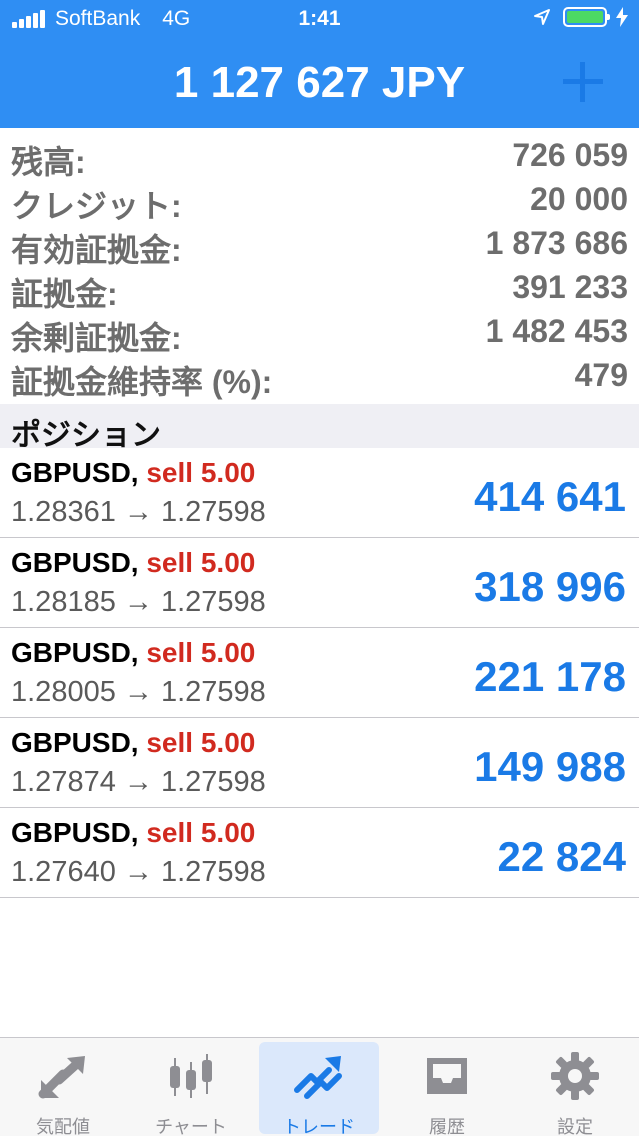 Image resolution: width=639 pixels, height=1136 pixels. What do you see at coordinates (191, 1126) in the screenshot?
I see `tab-label: チャート` at bounding box center [191, 1126].